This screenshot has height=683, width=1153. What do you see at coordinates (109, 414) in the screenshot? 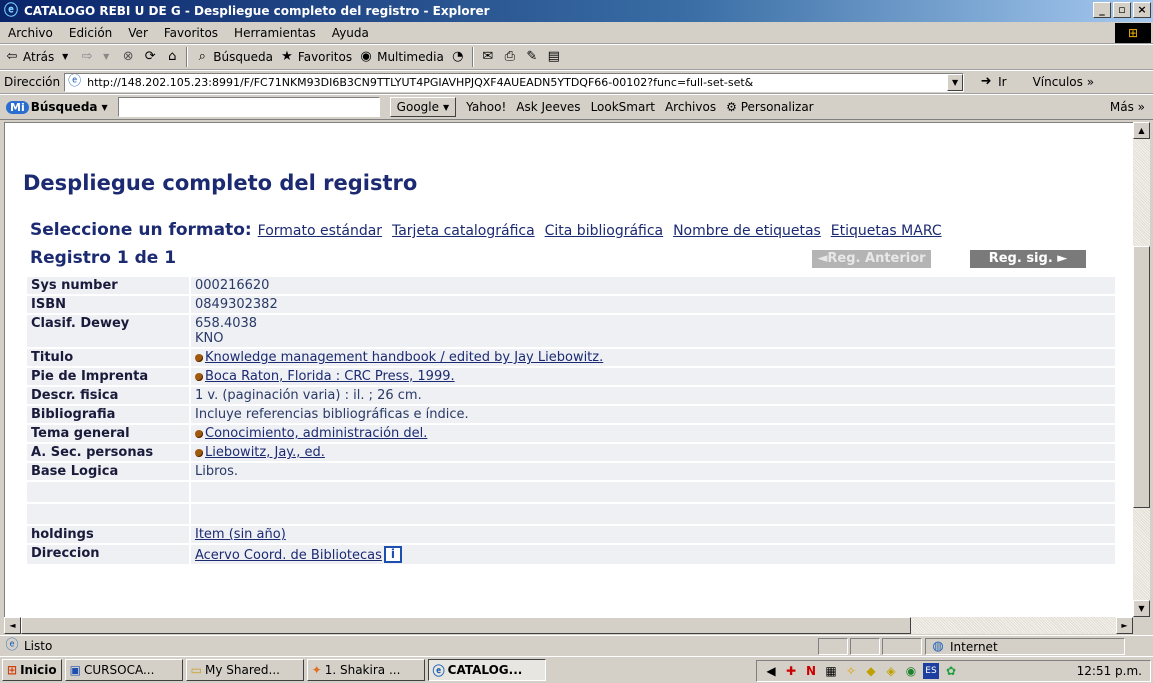
I see `field-label: Bibliografia` at bounding box center [109, 414].